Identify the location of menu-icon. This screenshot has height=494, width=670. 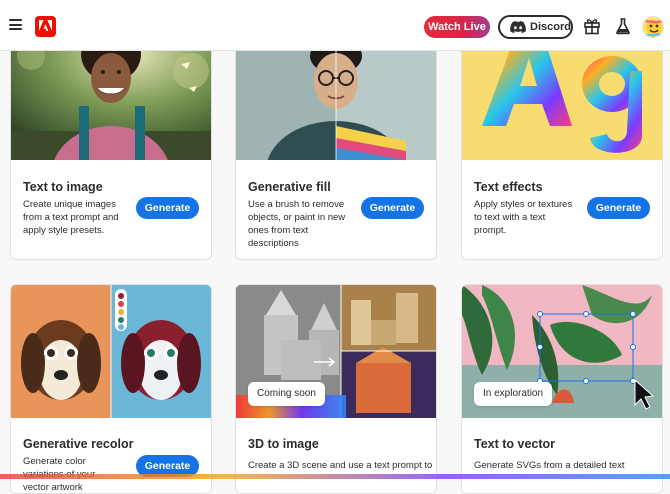
(15, 24).